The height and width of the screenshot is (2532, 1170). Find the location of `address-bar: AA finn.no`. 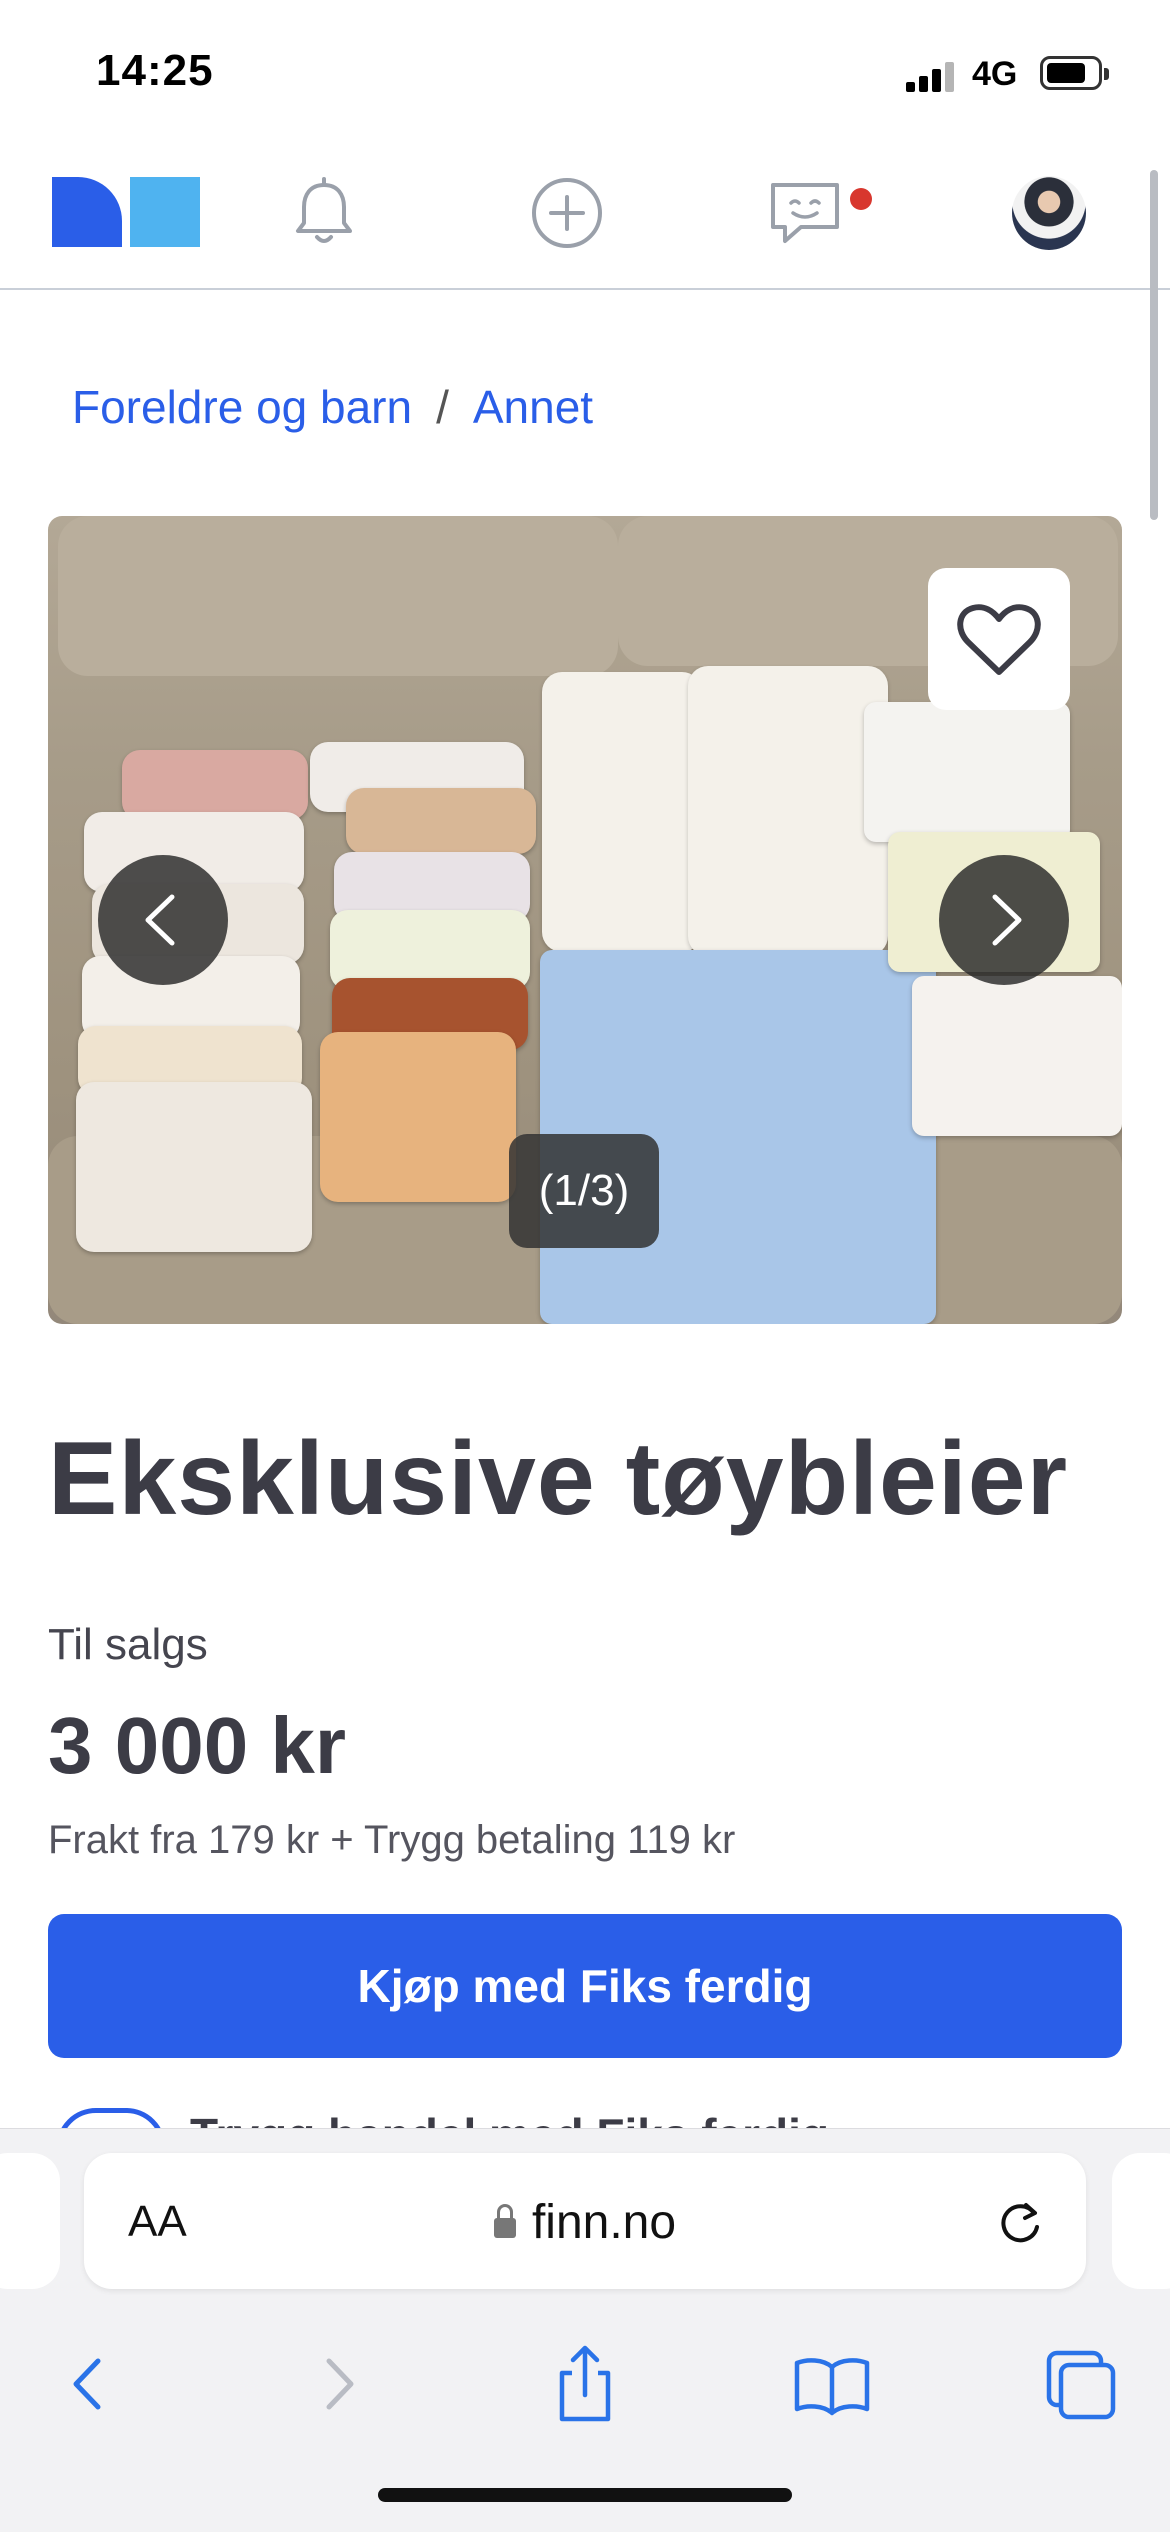

address-bar: AA finn.no is located at coordinates (585, 2221).